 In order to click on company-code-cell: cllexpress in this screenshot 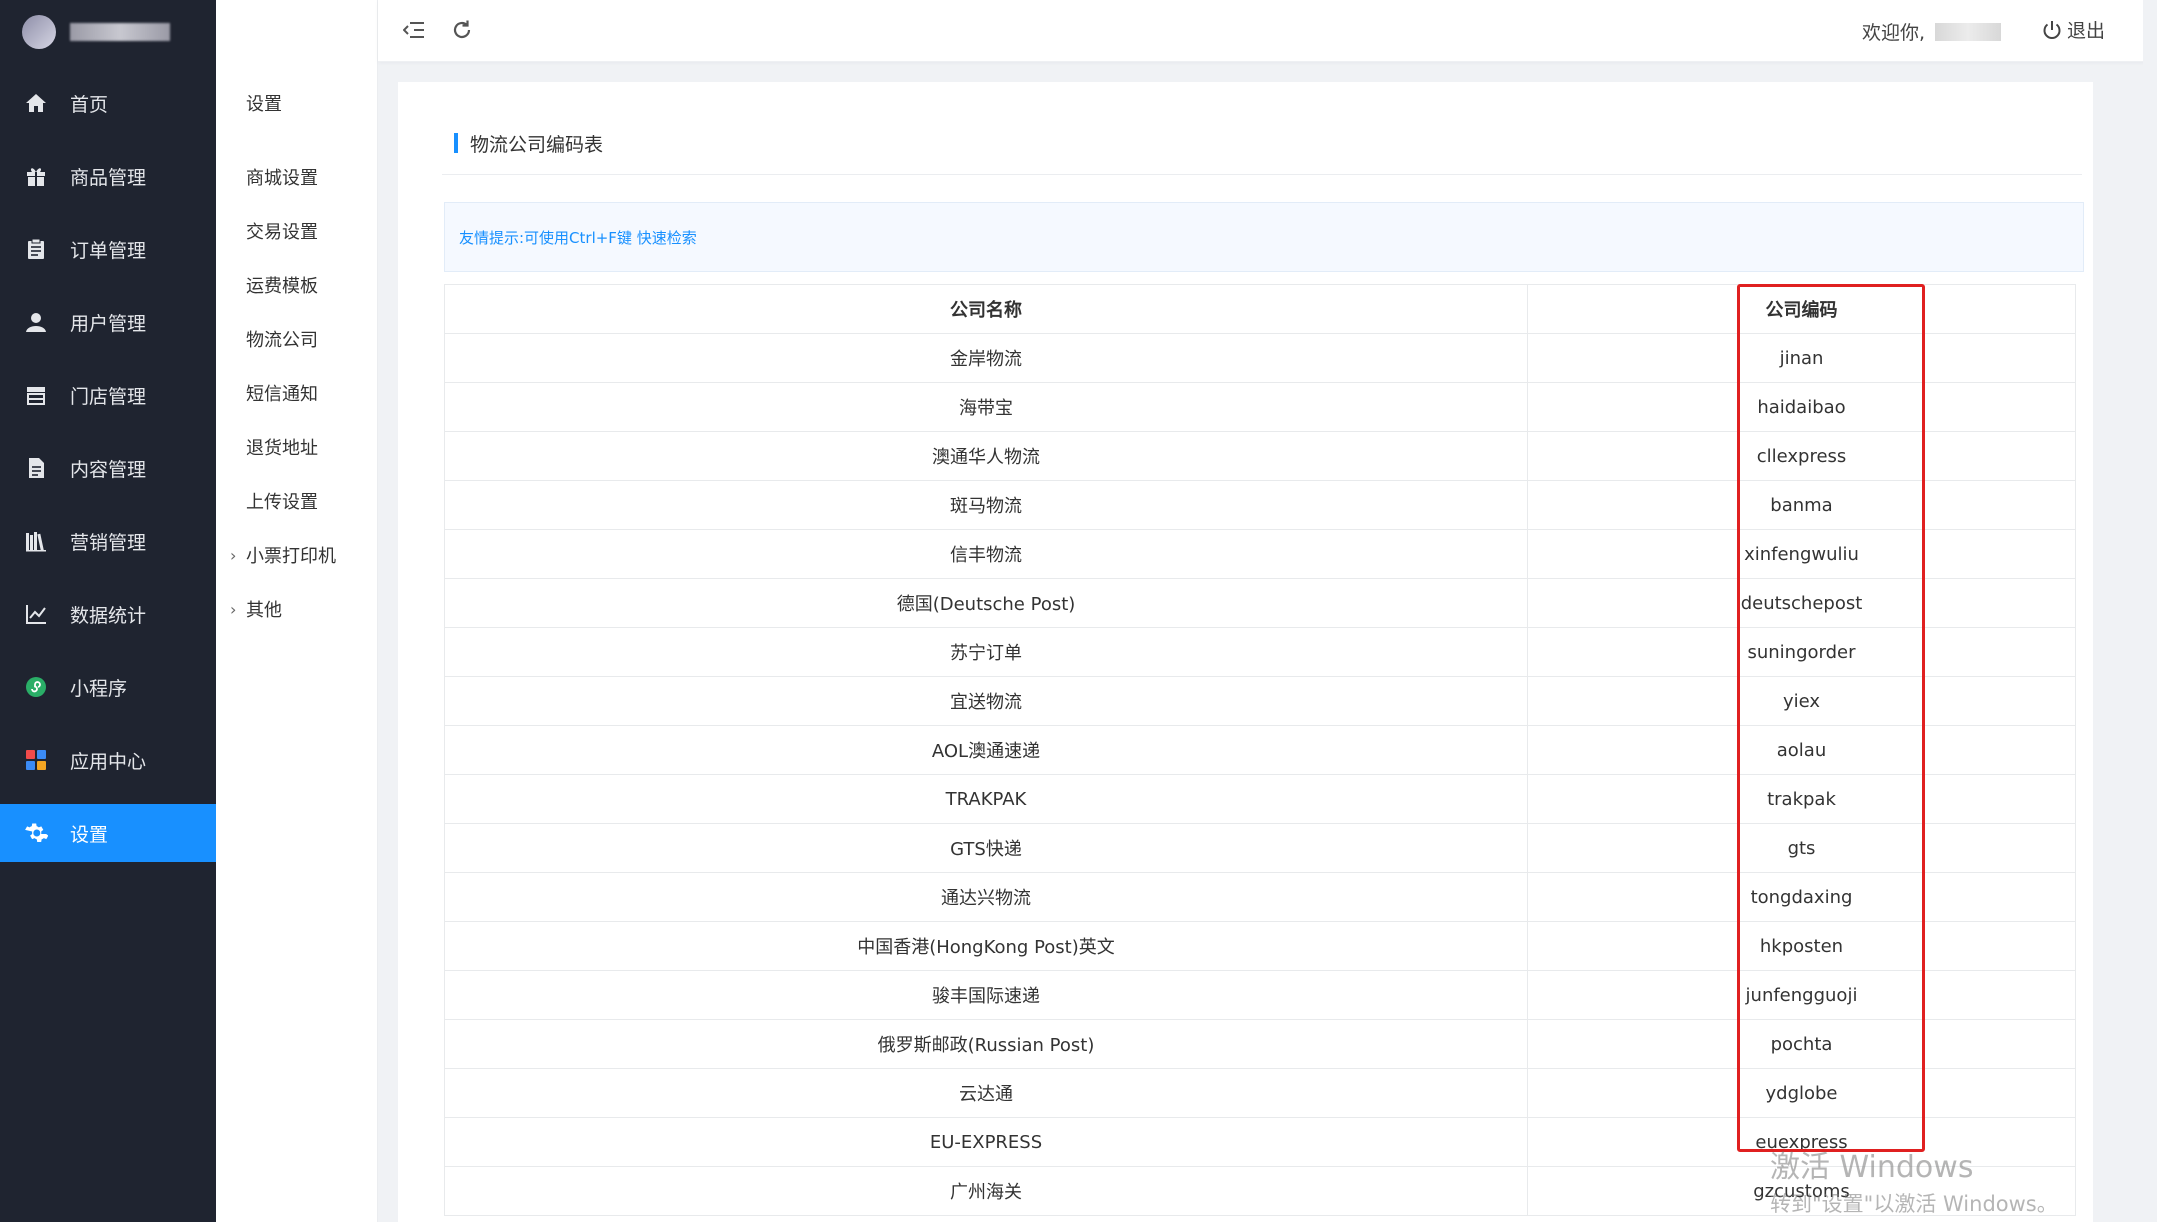, I will do `click(1801, 456)`.